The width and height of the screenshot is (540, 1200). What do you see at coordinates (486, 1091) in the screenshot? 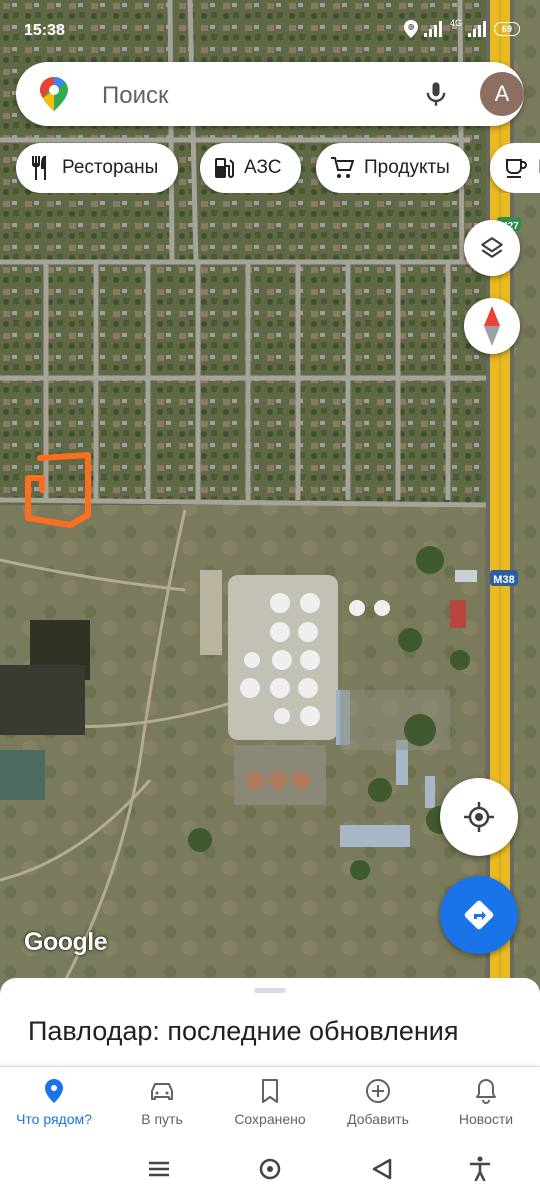
I see `bell-icon` at bounding box center [486, 1091].